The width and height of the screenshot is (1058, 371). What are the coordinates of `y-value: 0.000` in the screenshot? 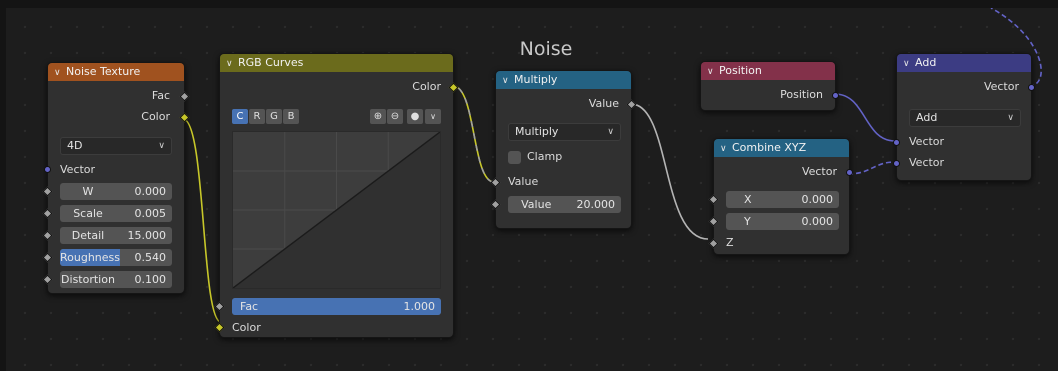 It's located at (817, 221).